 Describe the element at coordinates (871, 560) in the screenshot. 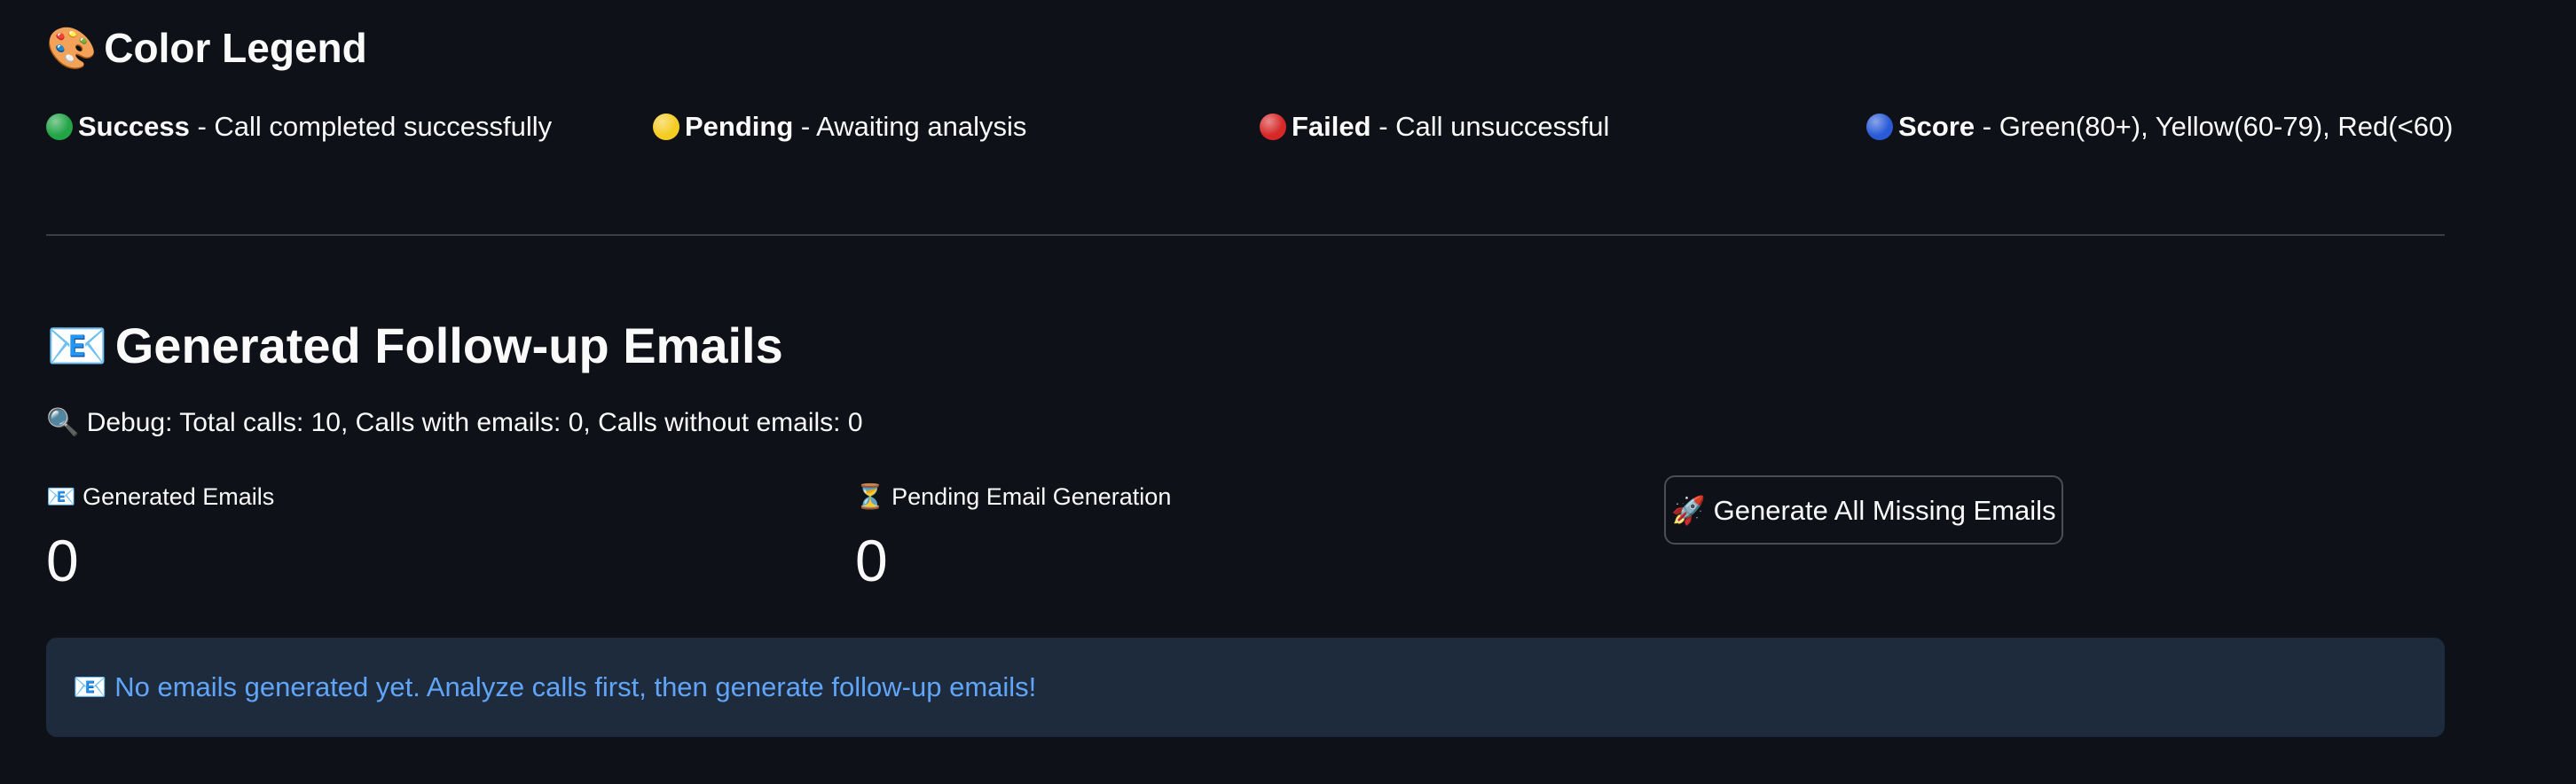

I see `metric-pending-value: 0` at that location.